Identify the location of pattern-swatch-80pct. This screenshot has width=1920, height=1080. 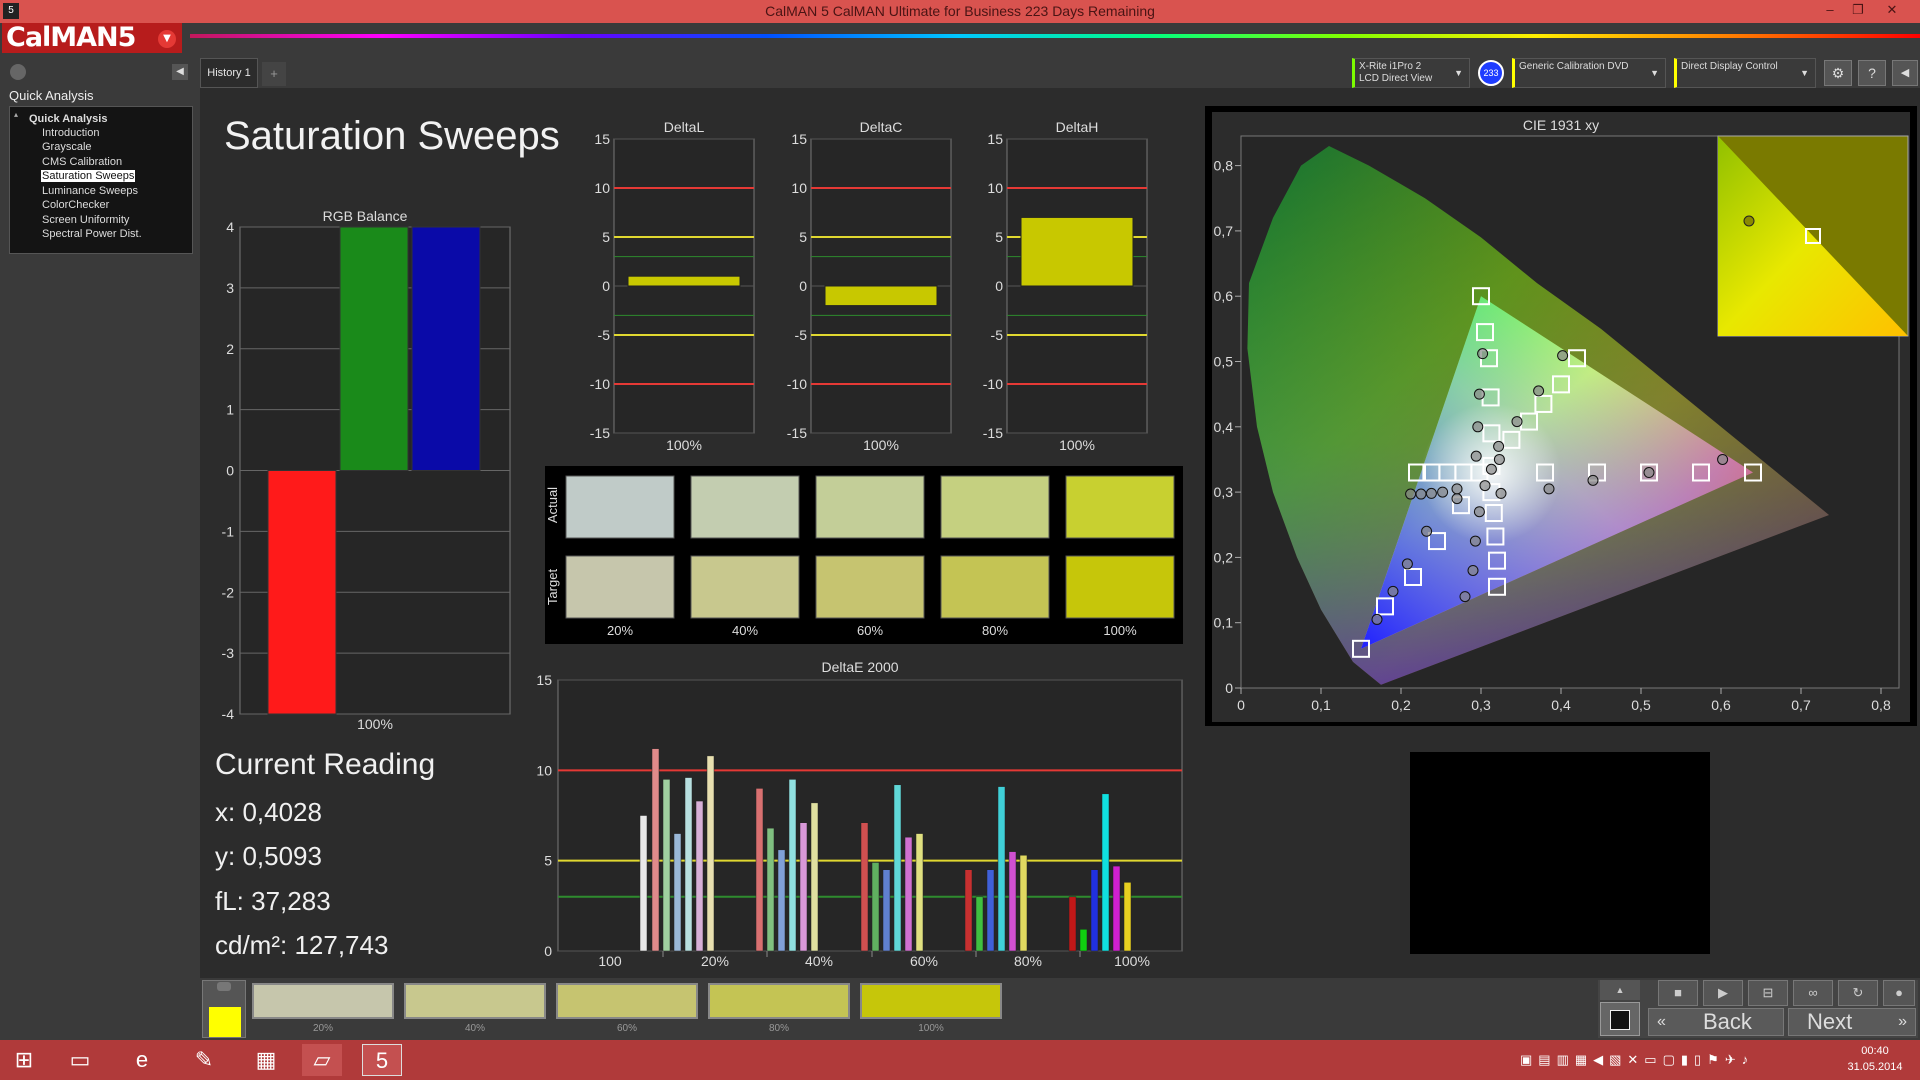
(779, 1001).